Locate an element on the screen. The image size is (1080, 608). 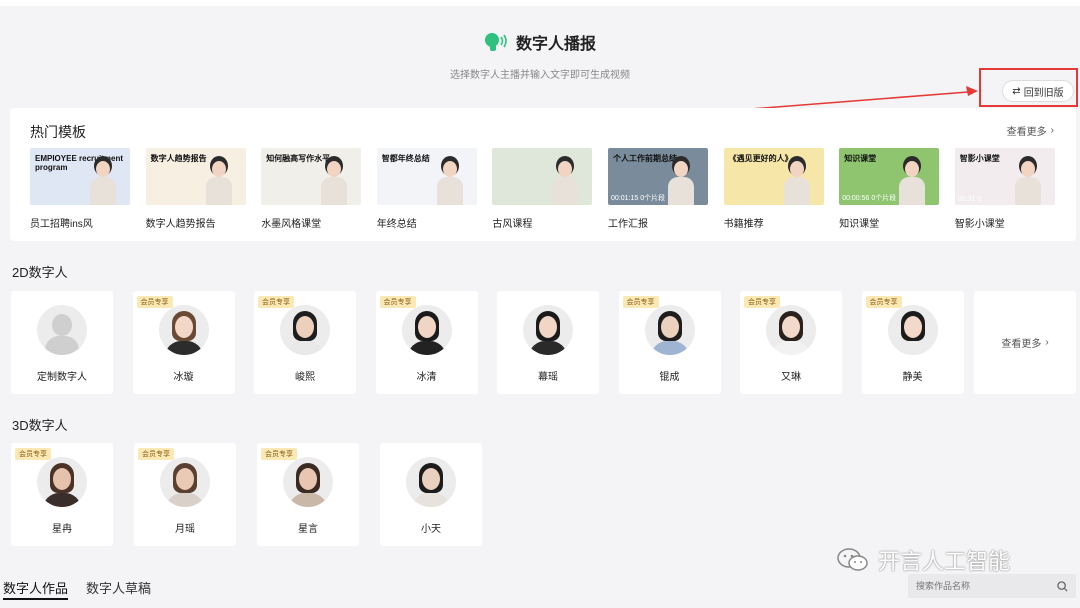
digital-human-card: 会员专享星言 is located at coordinates (308, 494).